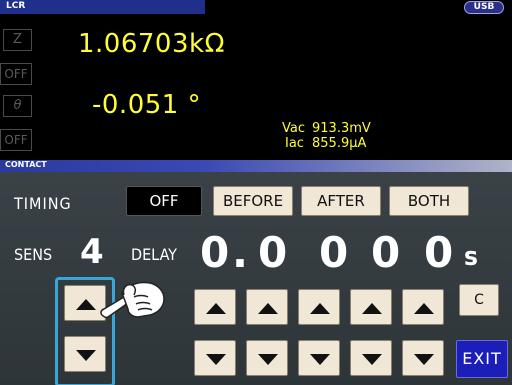 This screenshot has height=385, width=512. I want to click on sens-label: SENS, so click(33, 254).